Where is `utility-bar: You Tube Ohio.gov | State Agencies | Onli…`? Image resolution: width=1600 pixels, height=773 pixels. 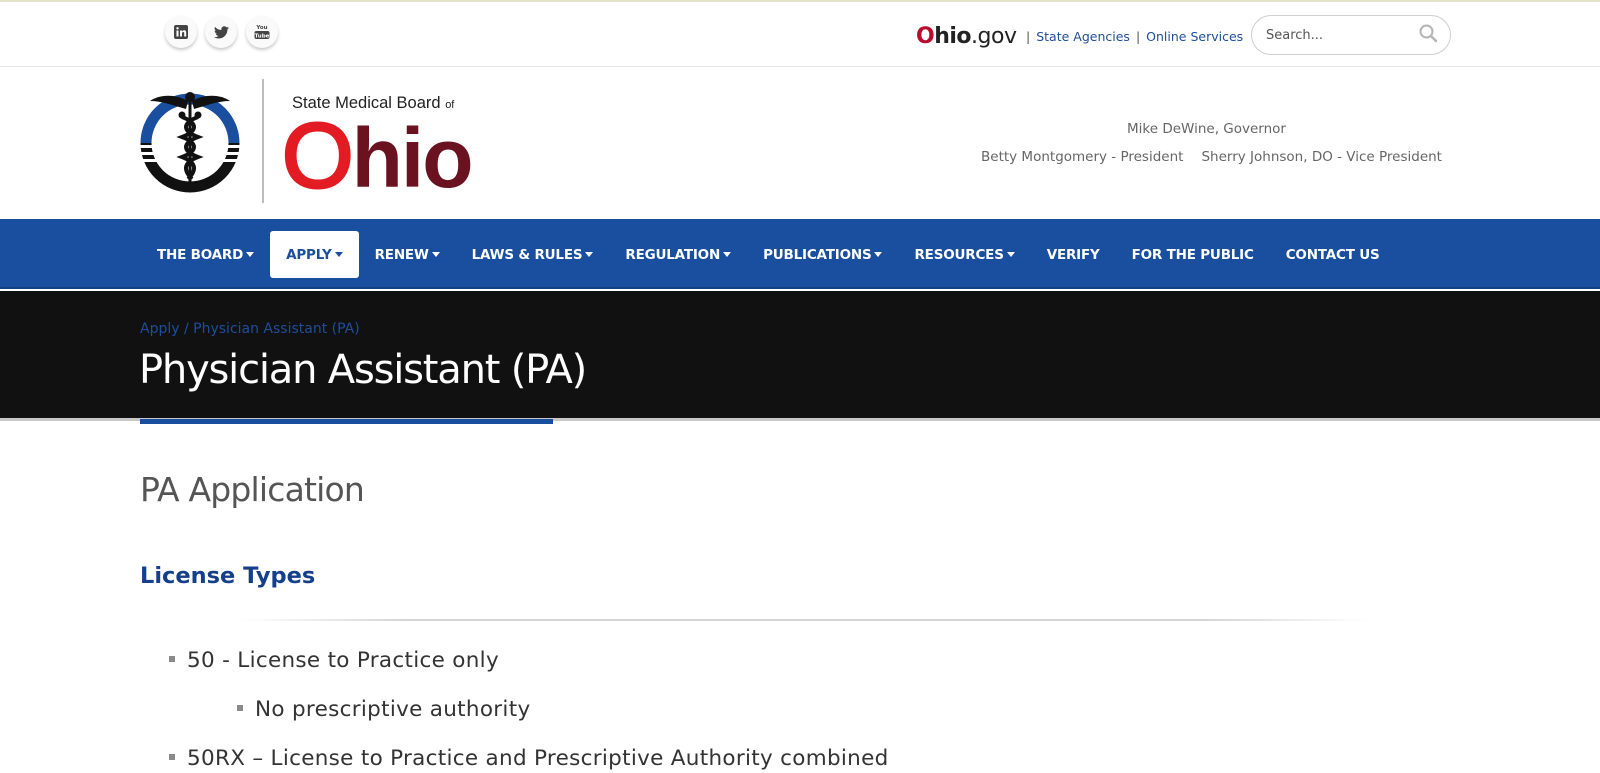 utility-bar: You Tube Ohio.gov | State Agencies | Onli… is located at coordinates (800, 33).